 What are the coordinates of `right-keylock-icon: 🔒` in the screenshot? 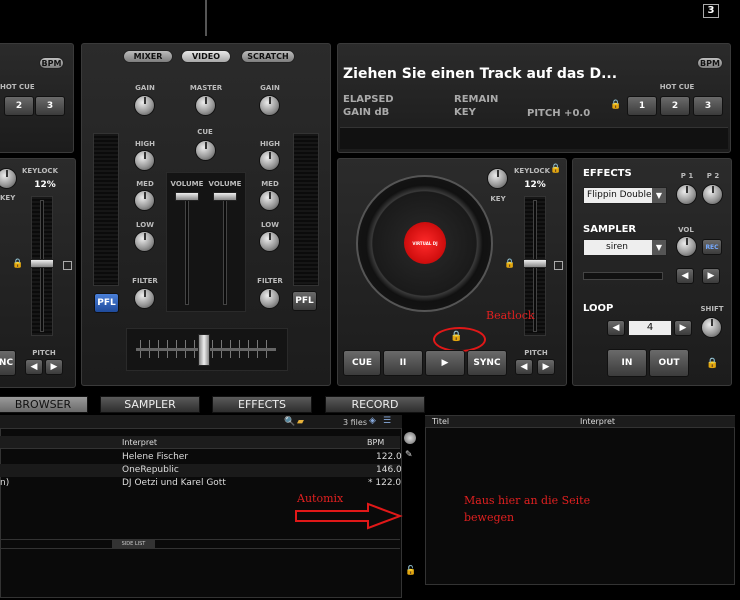 It's located at (555, 169).